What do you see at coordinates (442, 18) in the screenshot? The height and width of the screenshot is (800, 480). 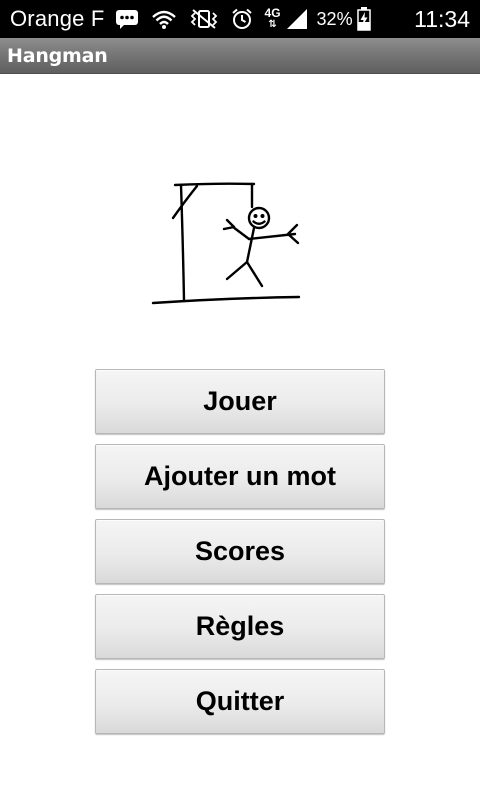 I see `clock: 11:34` at bounding box center [442, 18].